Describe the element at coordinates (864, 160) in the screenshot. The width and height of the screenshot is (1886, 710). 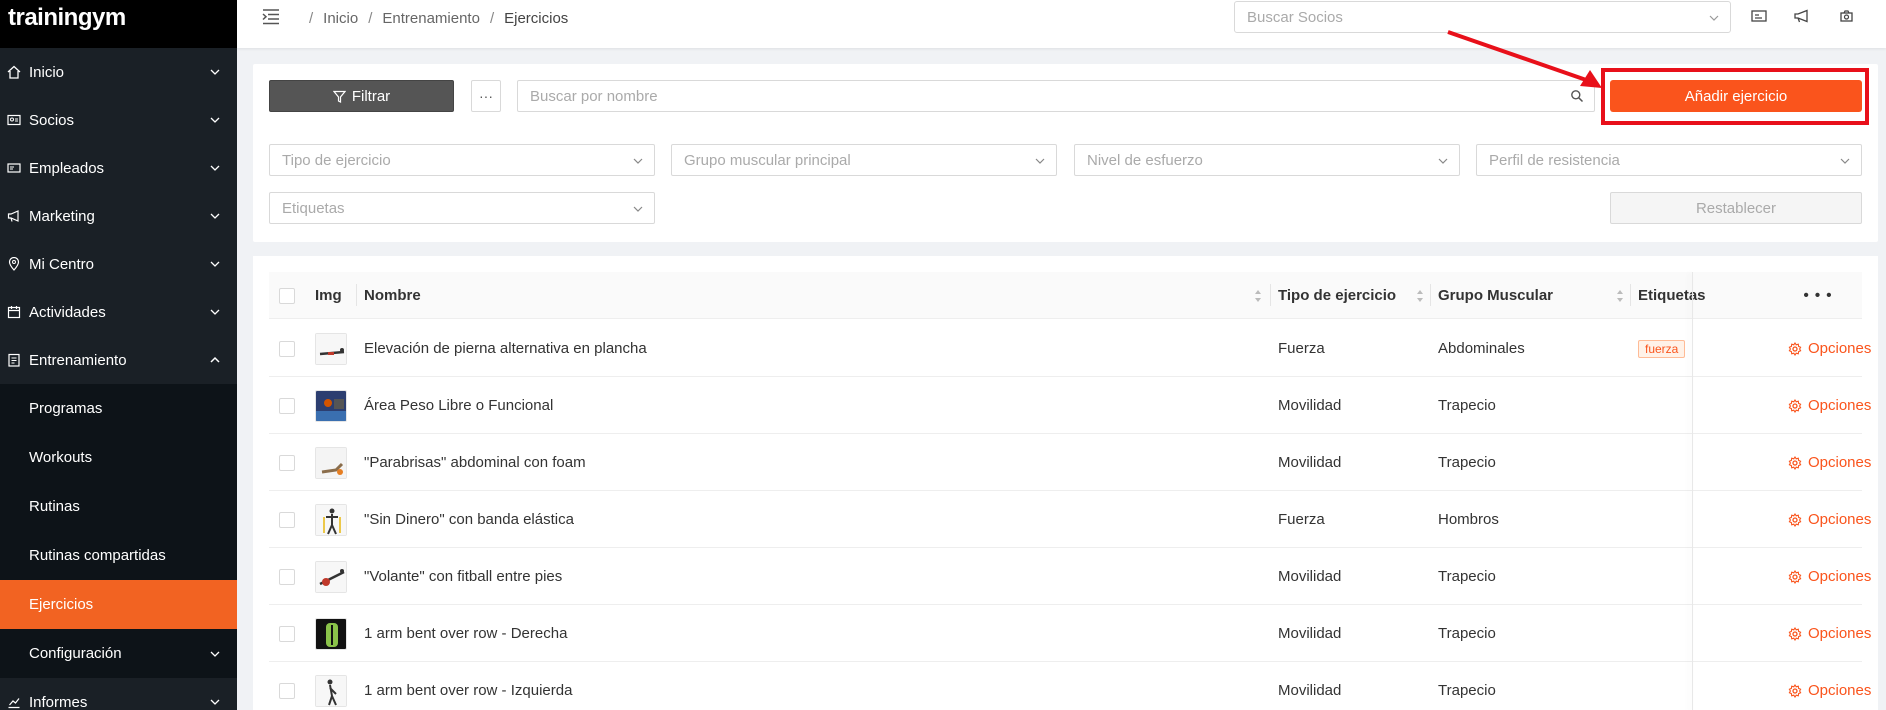
I see `grupo-muscular-select: Grupo muscular principal` at that location.